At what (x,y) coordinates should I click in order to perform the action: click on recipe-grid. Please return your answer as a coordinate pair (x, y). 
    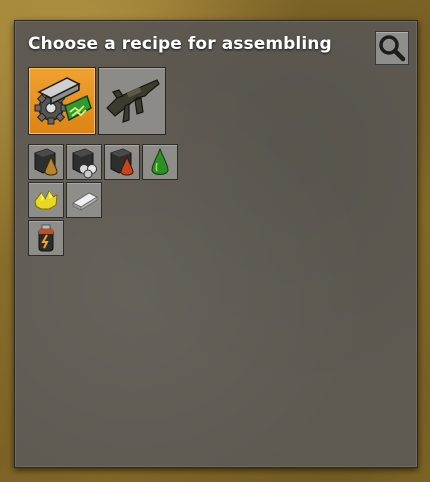
    Looking at the image, I should click on (104, 201).